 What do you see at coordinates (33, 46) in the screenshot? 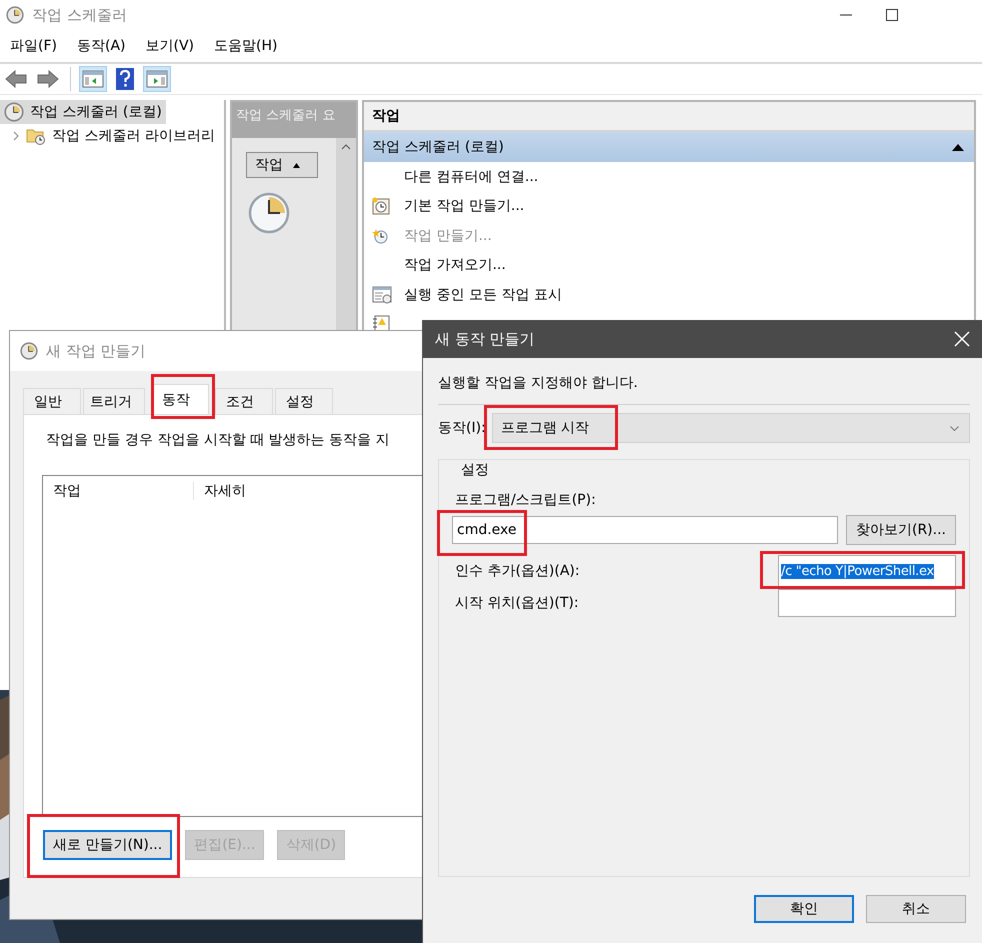
I see `menu-item: 파일(F)` at bounding box center [33, 46].